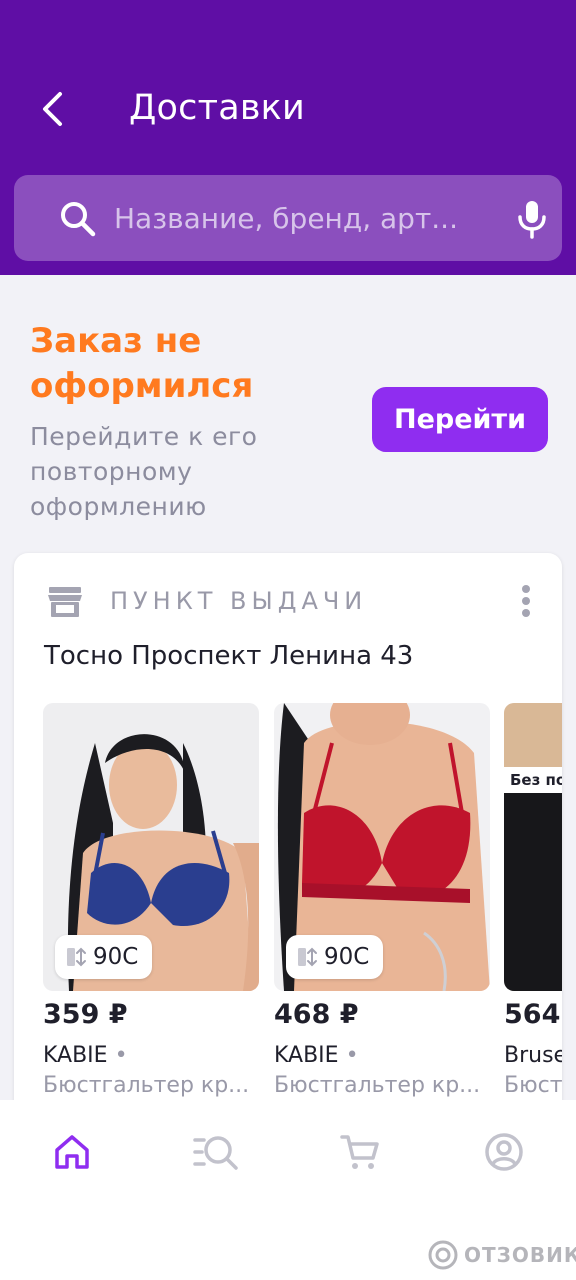 This screenshot has height=1280, width=576. What do you see at coordinates (533, 1085) in the screenshot?
I see `product-name: Бюст` at bounding box center [533, 1085].